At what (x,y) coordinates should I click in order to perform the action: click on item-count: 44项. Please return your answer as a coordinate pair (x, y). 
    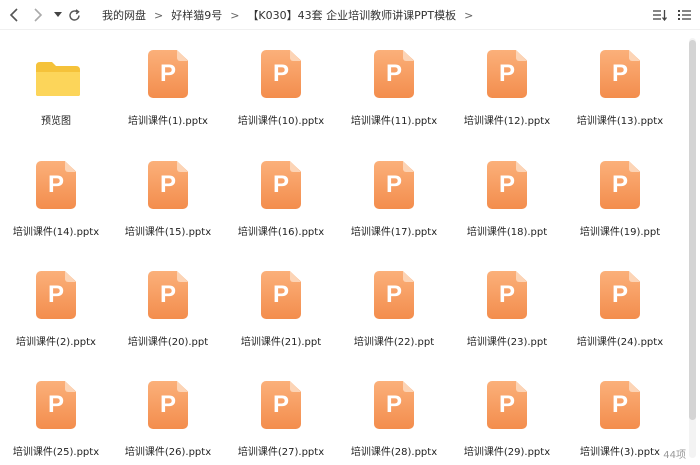
    Looking at the image, I should click on (674, 455).